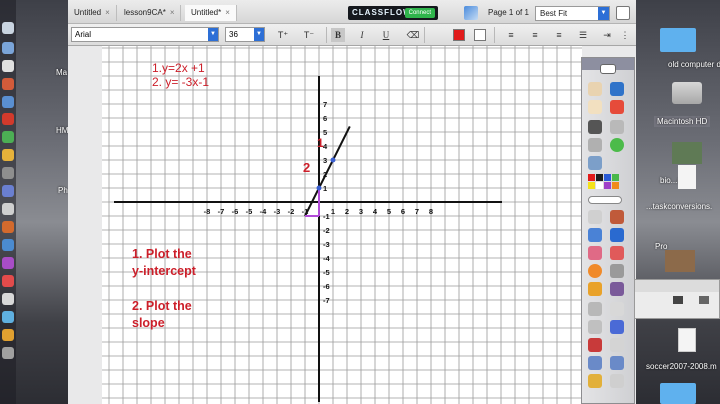  Describe the element at coordinates (617, 253) in the screenshot. I see `shape-icon` at that location.